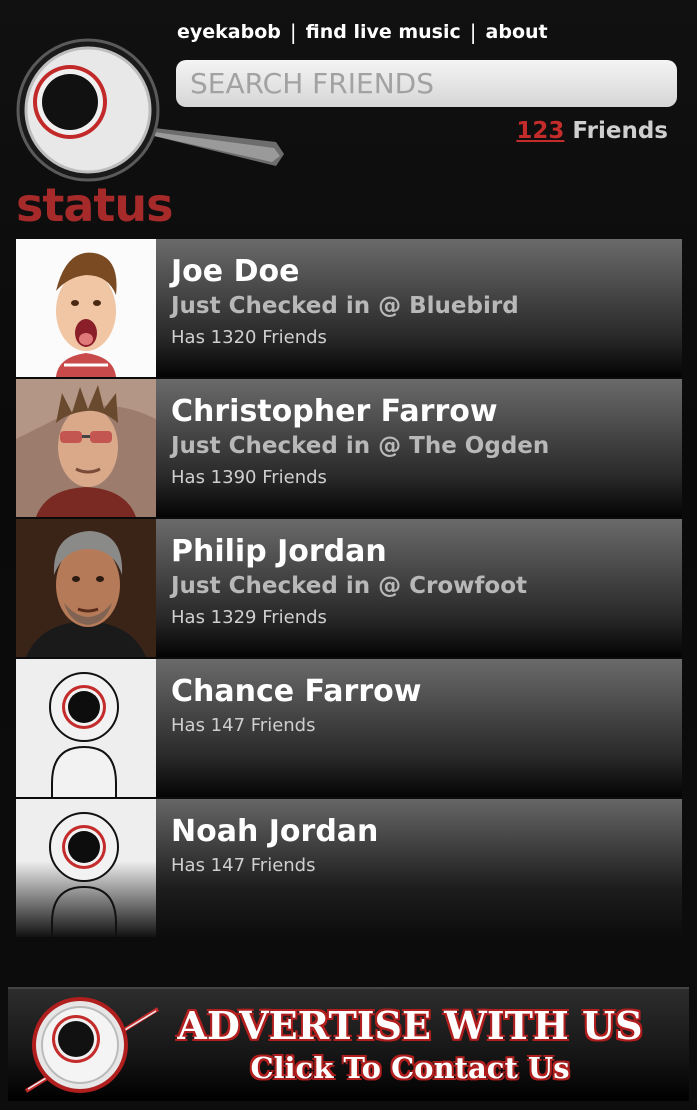 Image resolution: width=697 pixels, height=1110 pixels. What do you see at coordinates (421, 847) in the screenshot?
I see `friend-info: Noah Jordan Has 147 Friends` at bounding box center [421, 847].